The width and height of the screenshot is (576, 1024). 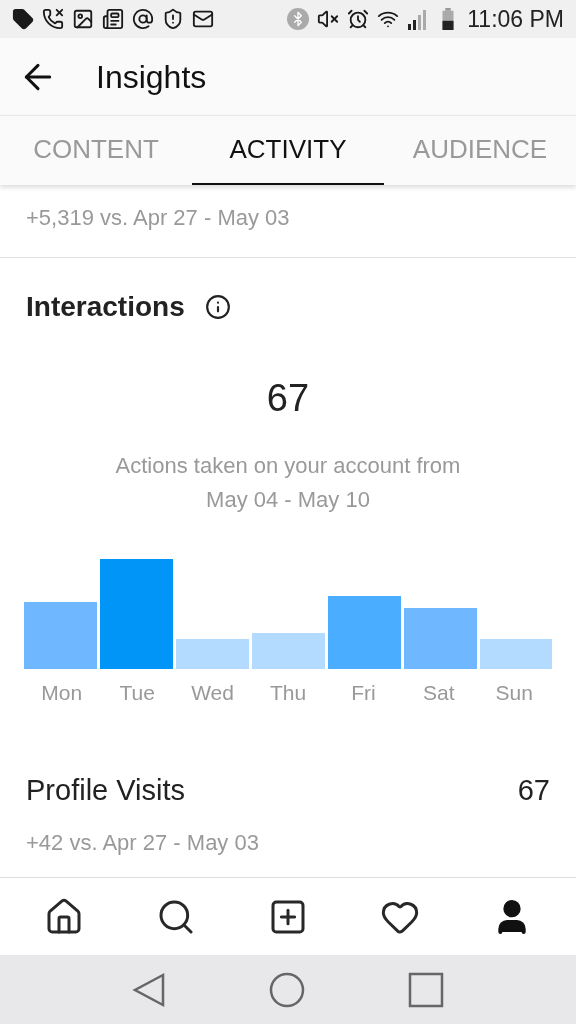 I want to click on mail-icon, so click(x=203, y=19).